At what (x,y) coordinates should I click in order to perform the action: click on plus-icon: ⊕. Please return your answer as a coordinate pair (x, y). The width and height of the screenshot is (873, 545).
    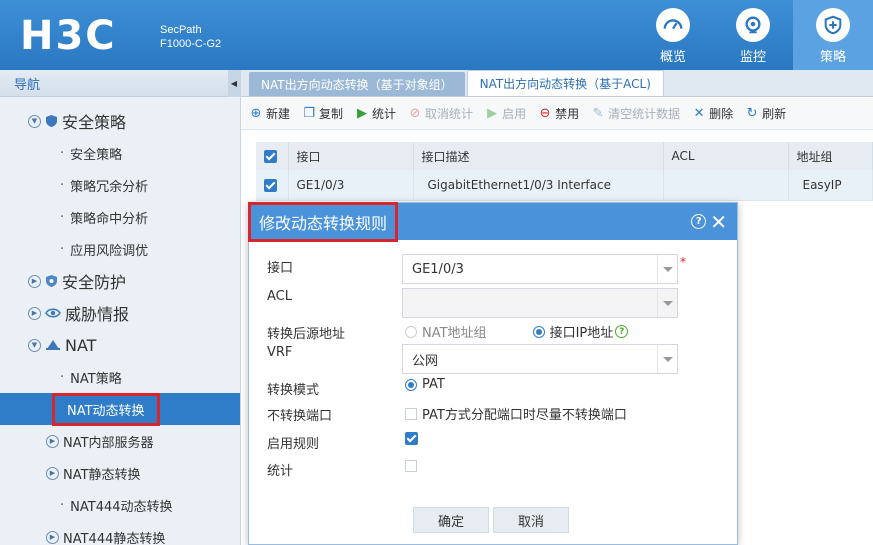
    Looking at the image, I should click on (256, 113).